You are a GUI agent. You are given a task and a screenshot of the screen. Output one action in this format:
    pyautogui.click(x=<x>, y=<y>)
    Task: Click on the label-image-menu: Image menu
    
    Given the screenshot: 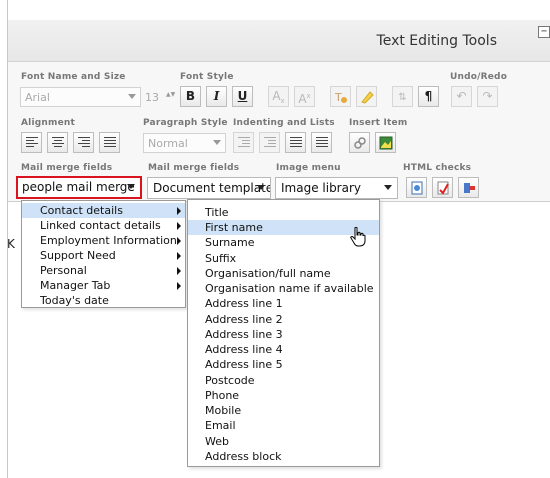 What is the action you would take?
    pyautogui.click(x=308, y=168)
    